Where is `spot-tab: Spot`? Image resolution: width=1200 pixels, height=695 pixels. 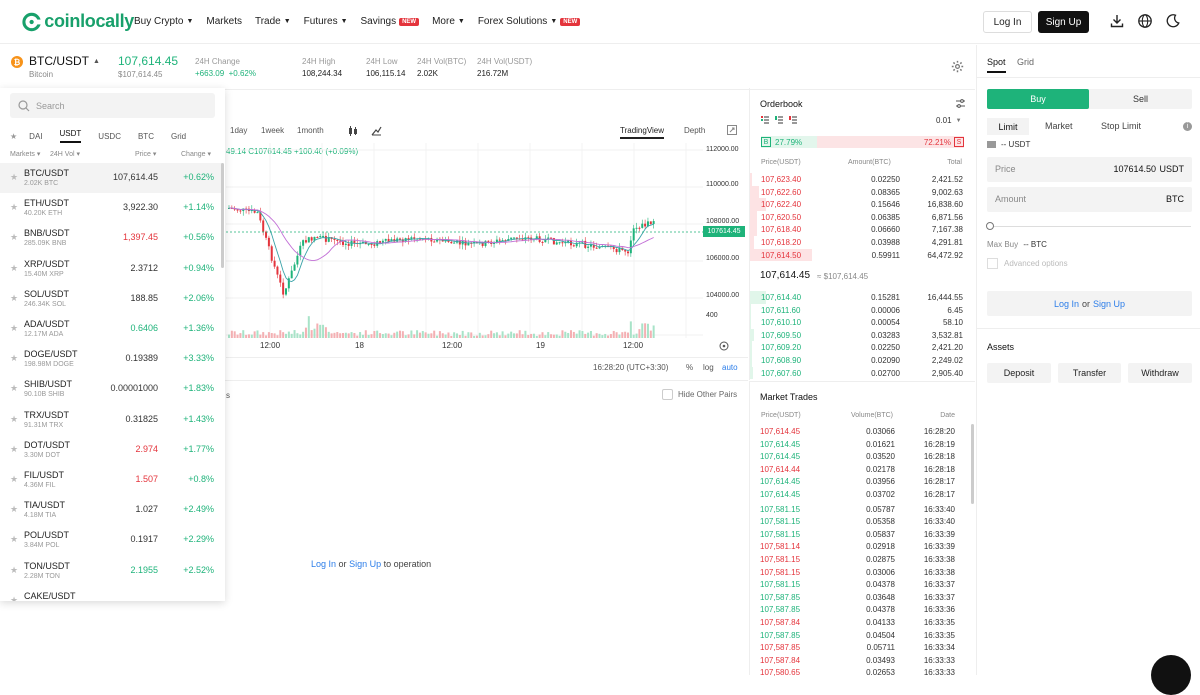 spot-tab: Spot is located at coordinates (996, 65).